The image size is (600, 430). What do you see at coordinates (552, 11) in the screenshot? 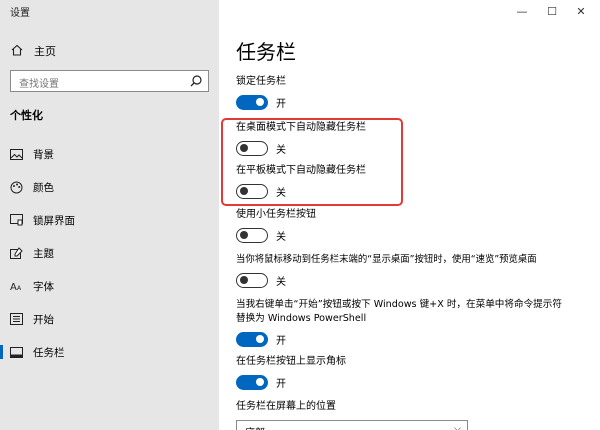
I see `maximize-button: ☐` at bounding box center [552, 11].